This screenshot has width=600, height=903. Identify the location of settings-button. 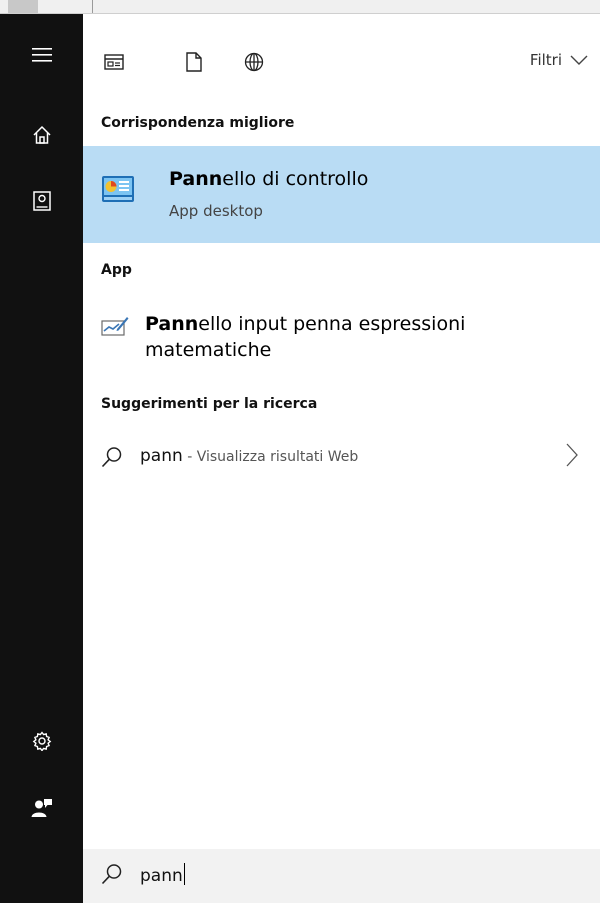
(41, 741).